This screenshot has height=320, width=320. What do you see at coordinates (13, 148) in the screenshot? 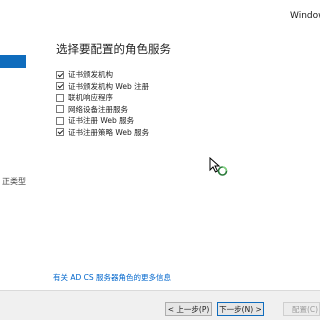
I see `wizard-navigation: 正类型` at bounding box center [13, 148].